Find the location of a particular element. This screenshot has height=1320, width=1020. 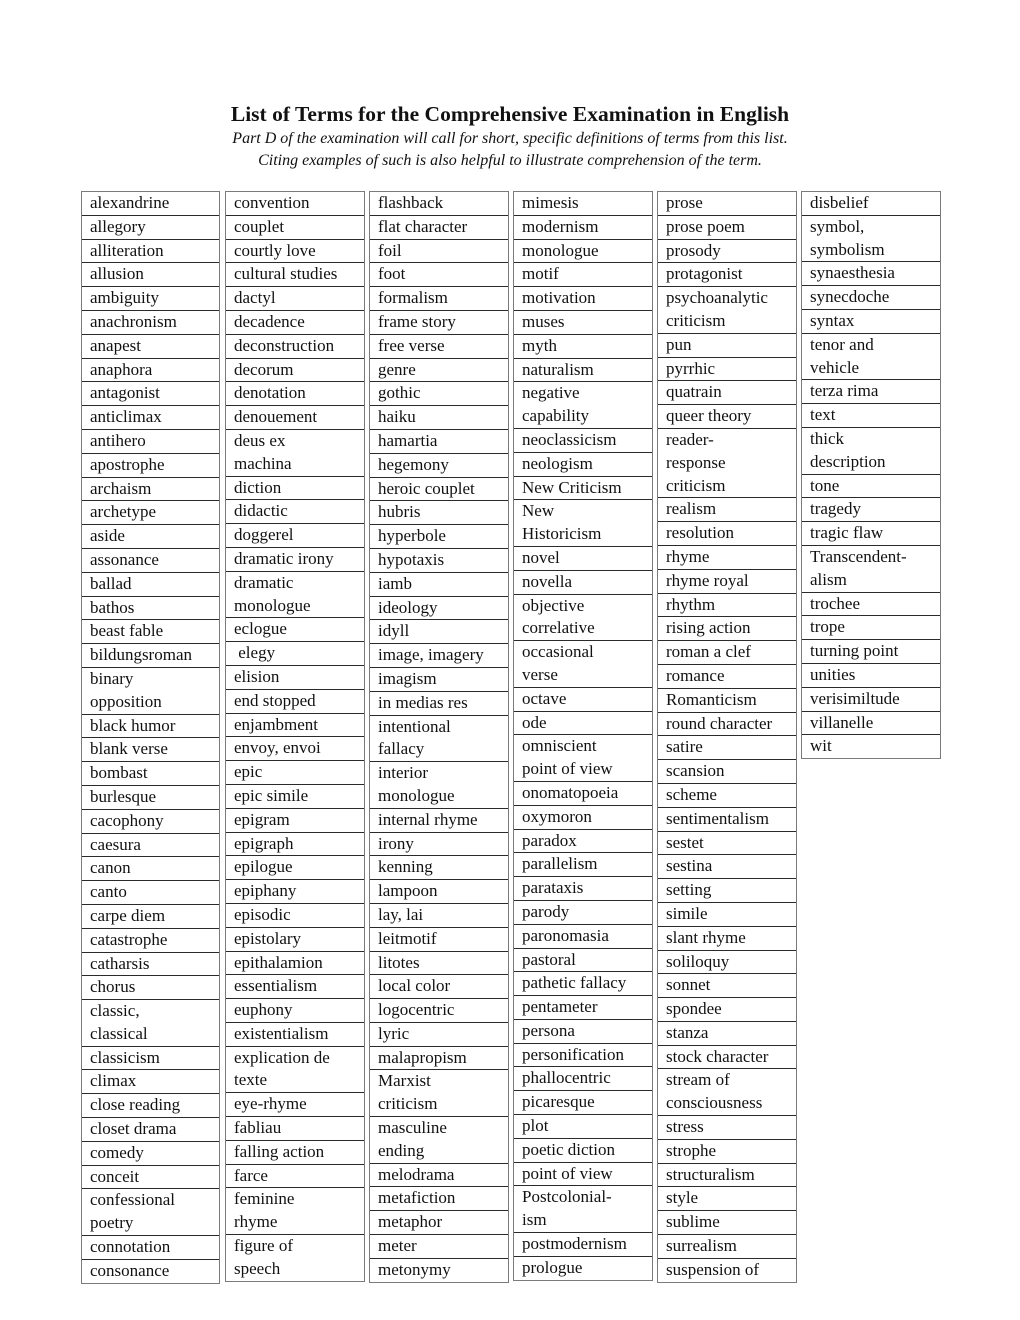

term-cell: bombast is located at coordinates (150, 774).